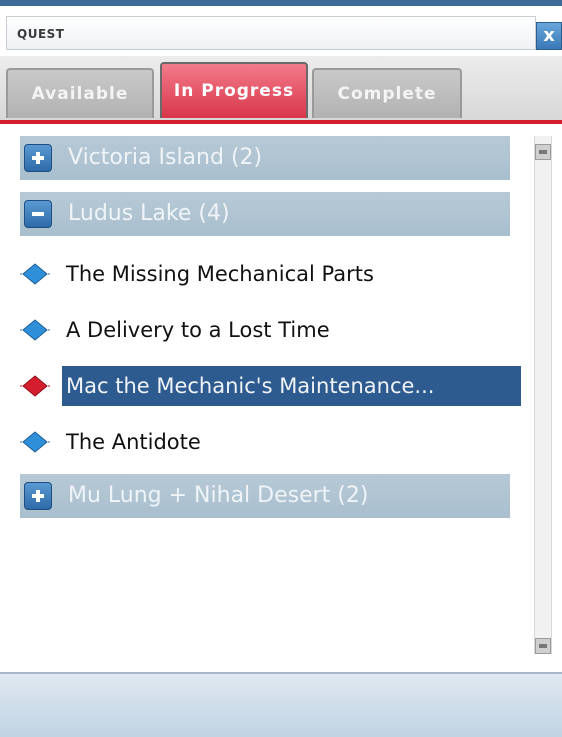  Describe the element at coordinates (270, 442) in the screenshot. I see `list-item: The Antidote` at that location.